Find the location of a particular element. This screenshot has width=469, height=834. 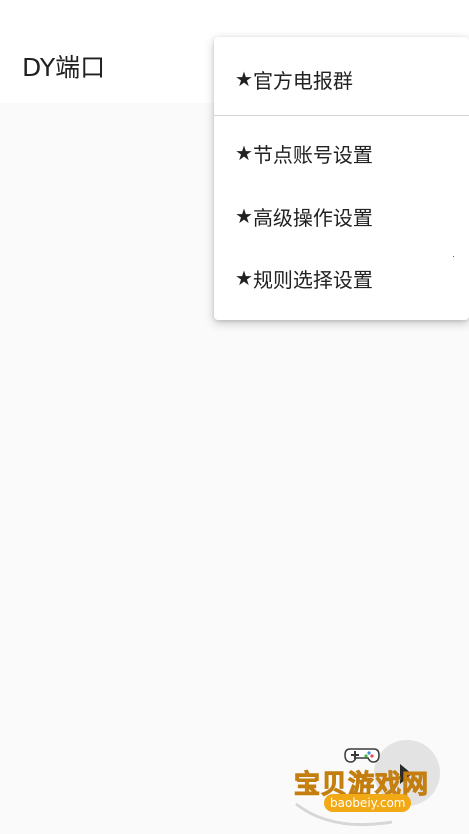

watermark: 宝贝游戏网 baobeiy.com is located at coordinates (372, 786).